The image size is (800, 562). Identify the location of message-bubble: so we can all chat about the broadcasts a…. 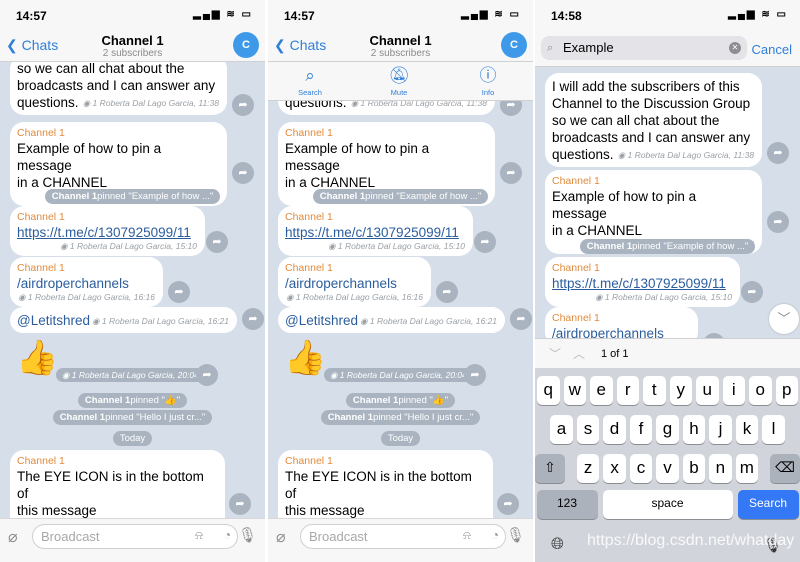
(118, 85).